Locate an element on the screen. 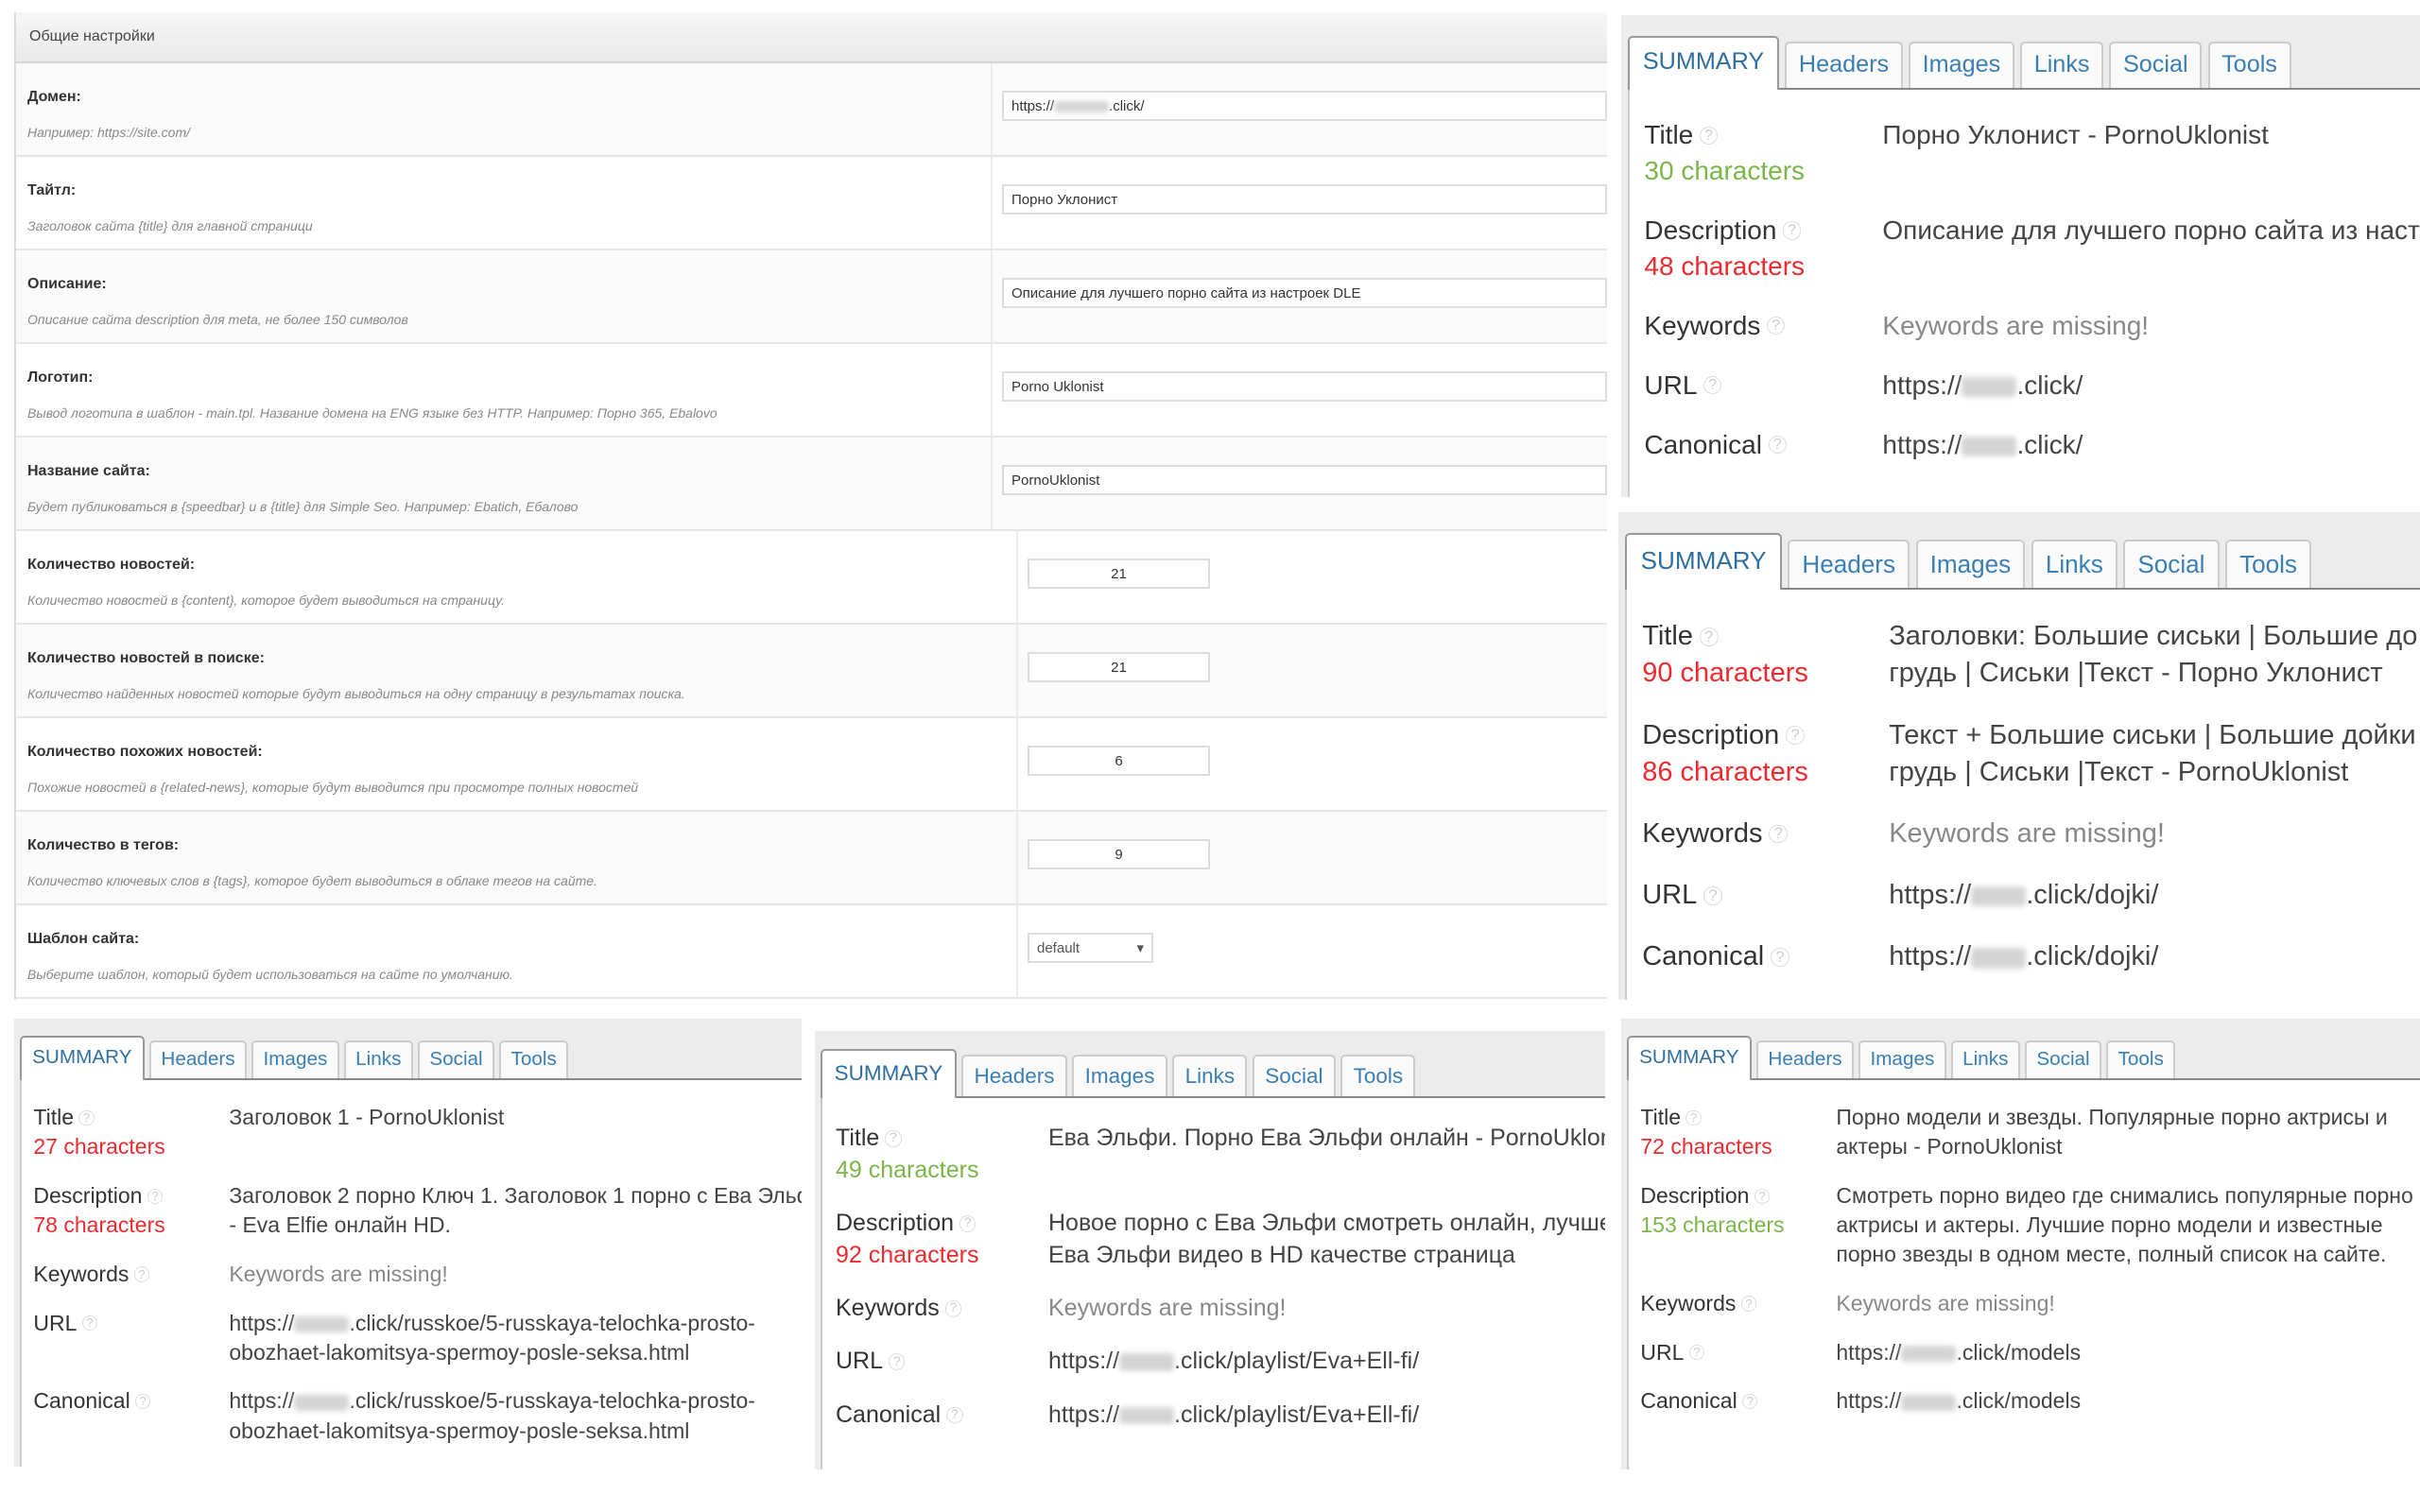  text-input: PornoUklonist is located at coordinates (1304, 480).